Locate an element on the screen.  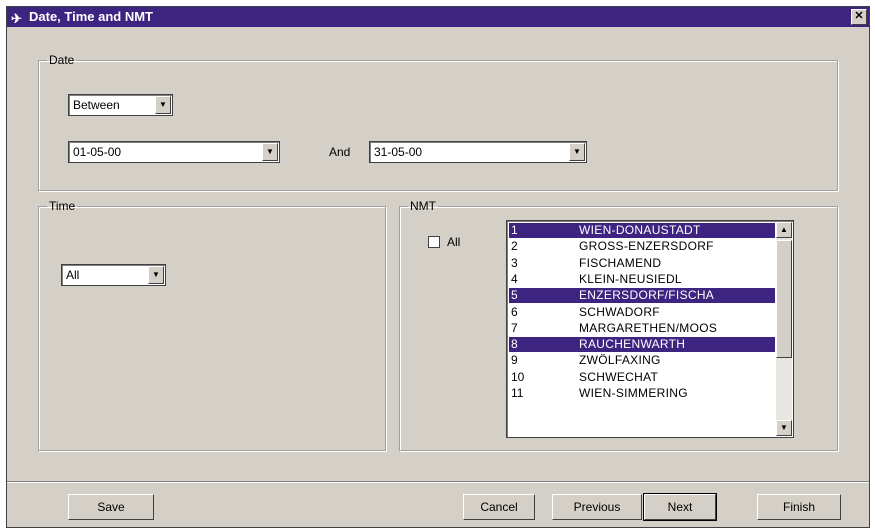
nmt-list-item: 5 ENZERSDORF/FISCHA is located at coordinates (642, 296).